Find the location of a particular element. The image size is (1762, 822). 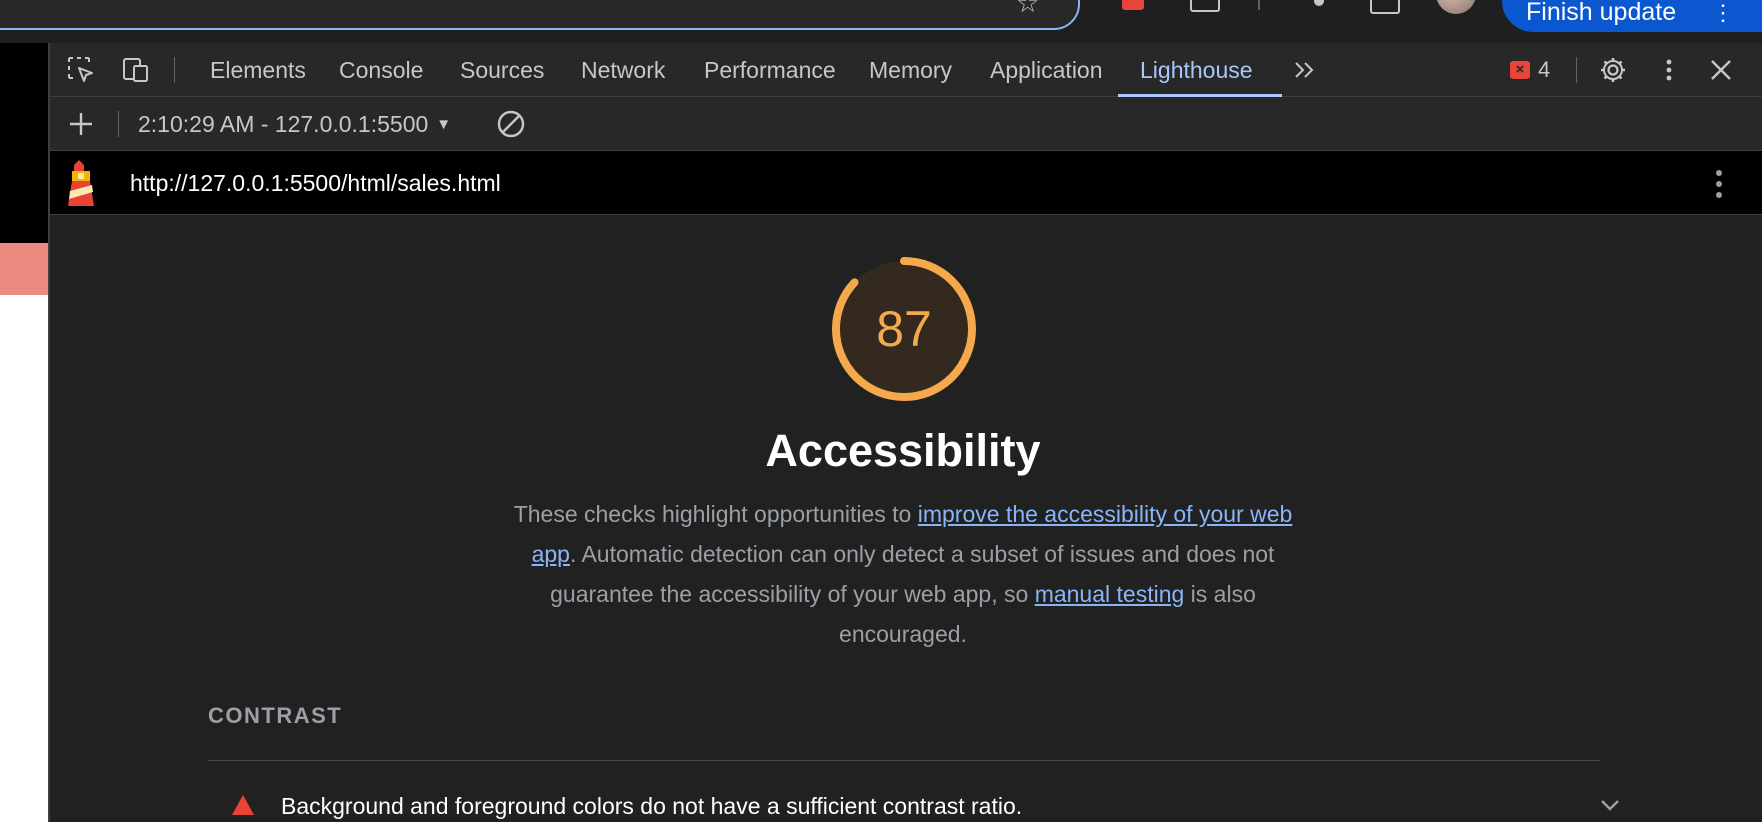

report-selector: 2:10:29 AM - 127.0.0.1:5500 ▼ is located at coordinates (294, 124).